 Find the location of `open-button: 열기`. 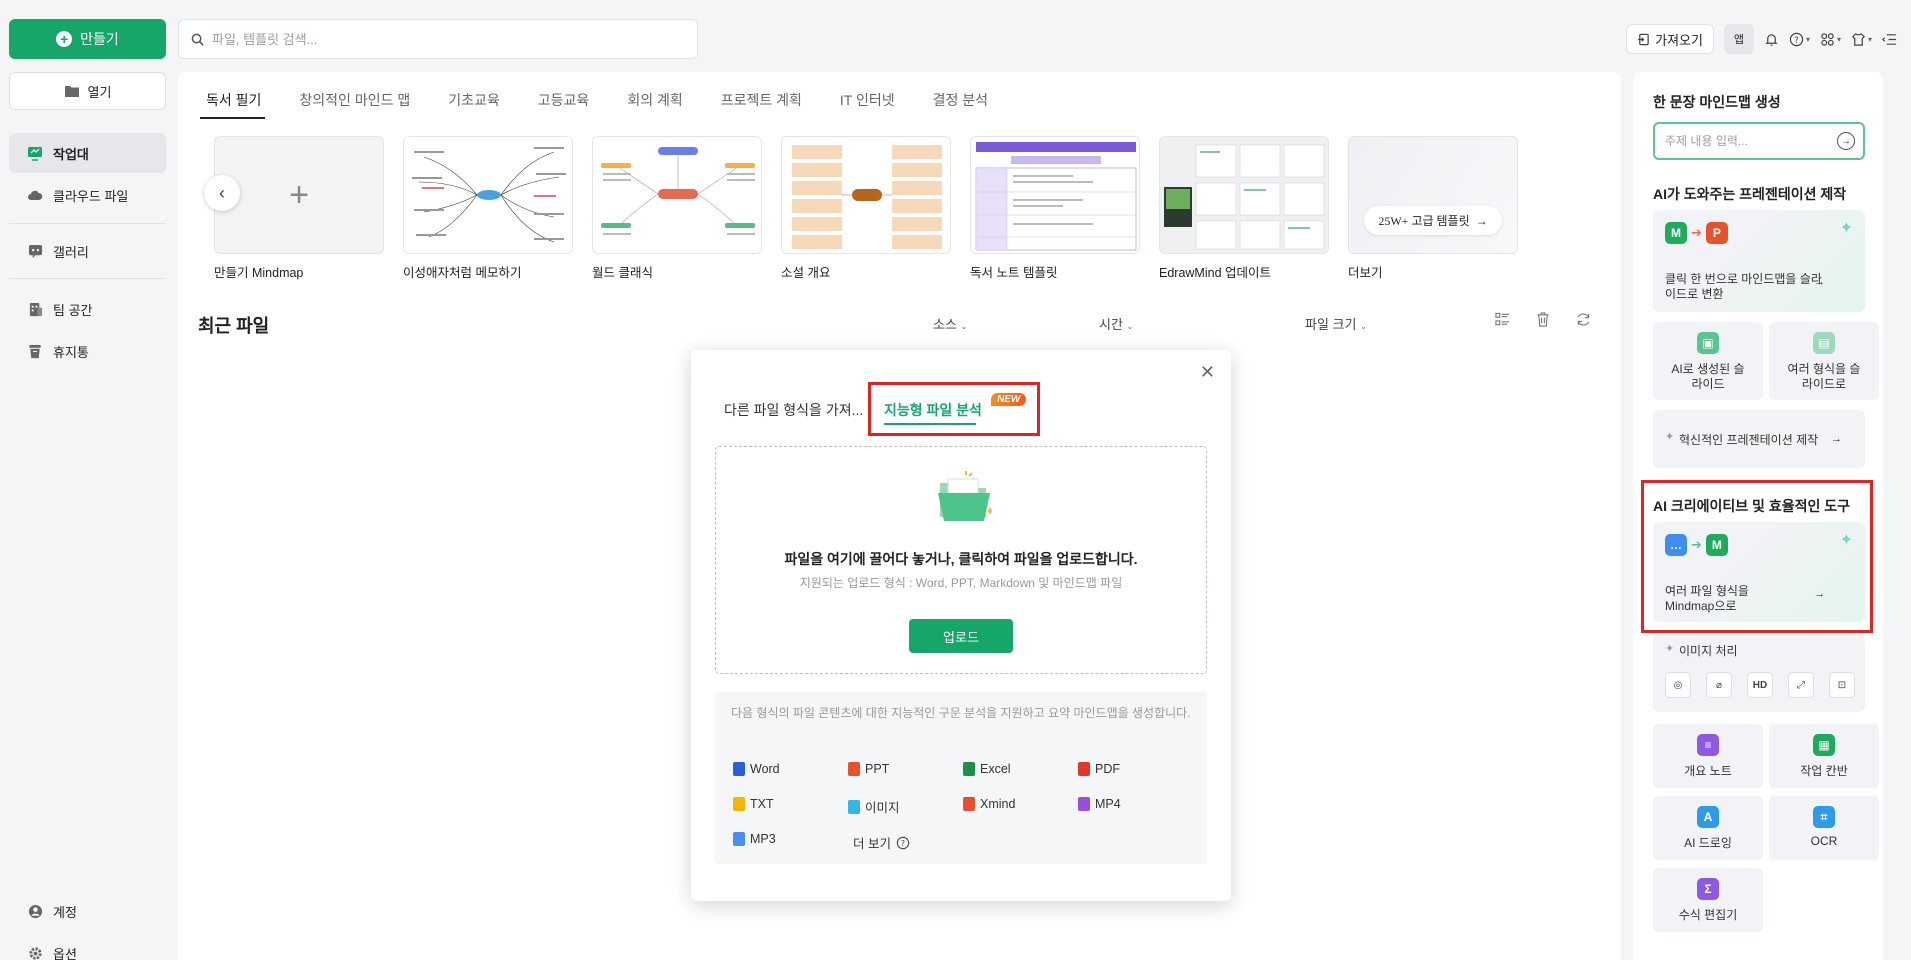

open-button: 열기 is located at coordinates (87, 91).